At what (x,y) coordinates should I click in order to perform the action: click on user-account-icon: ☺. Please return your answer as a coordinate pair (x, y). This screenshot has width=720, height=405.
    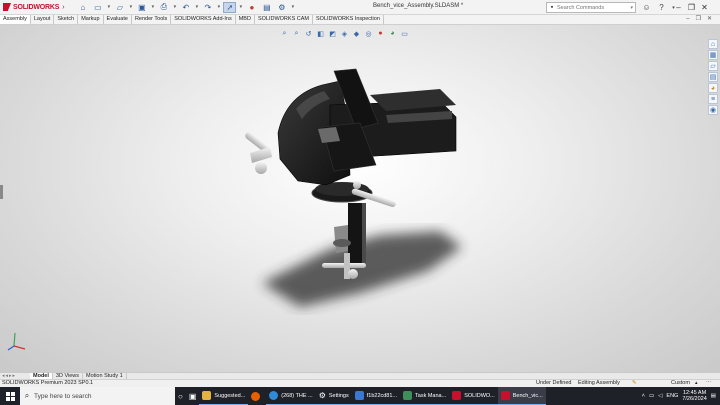
    Looking at the image, I should click on (646, 7).